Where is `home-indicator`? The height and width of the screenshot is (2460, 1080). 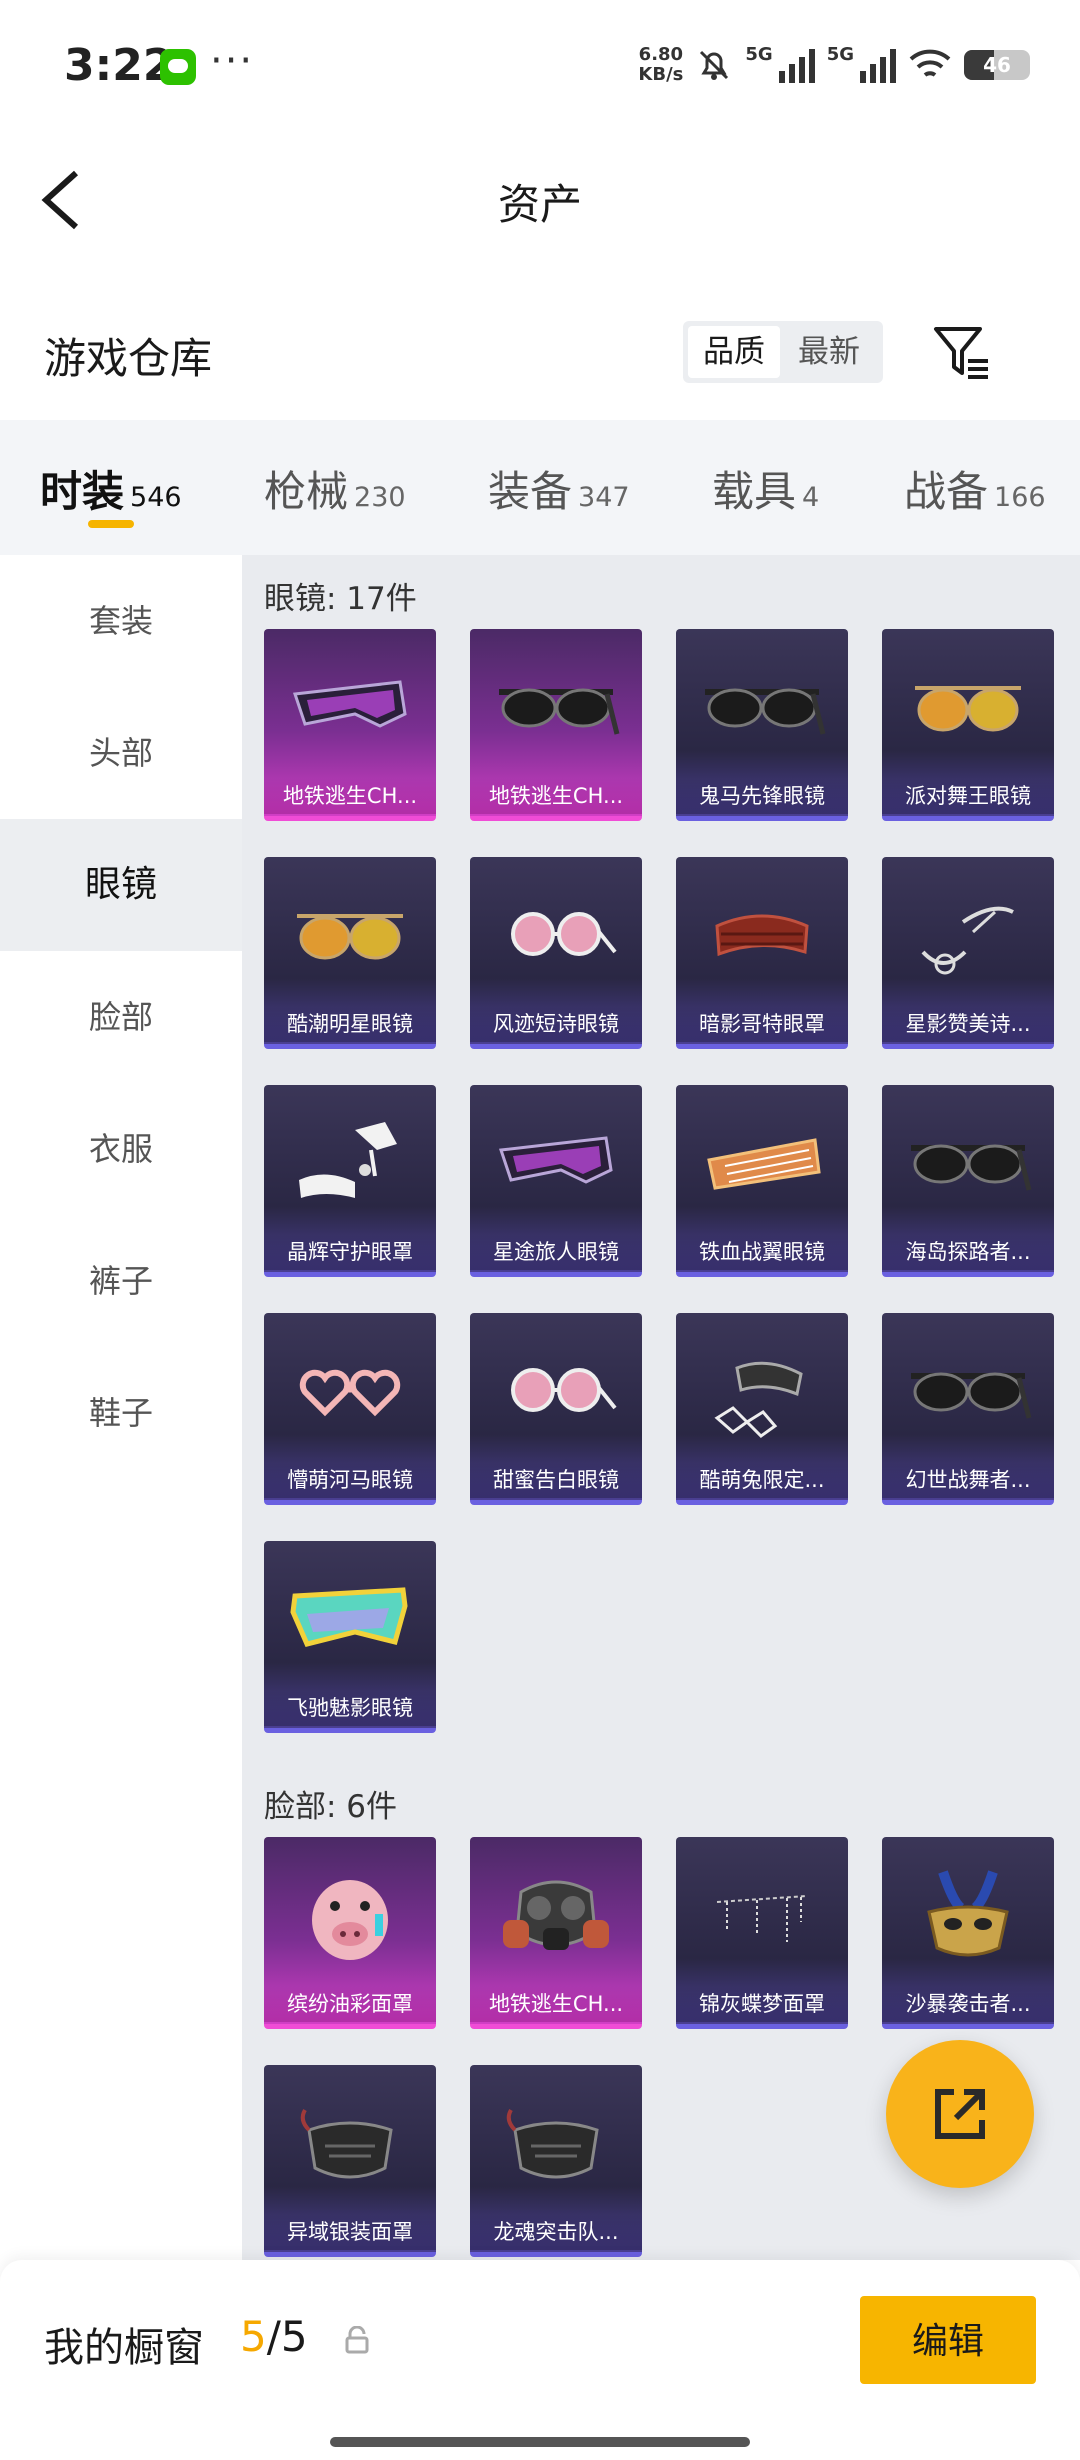
home-indicator is located at coordinates (540, 2442).